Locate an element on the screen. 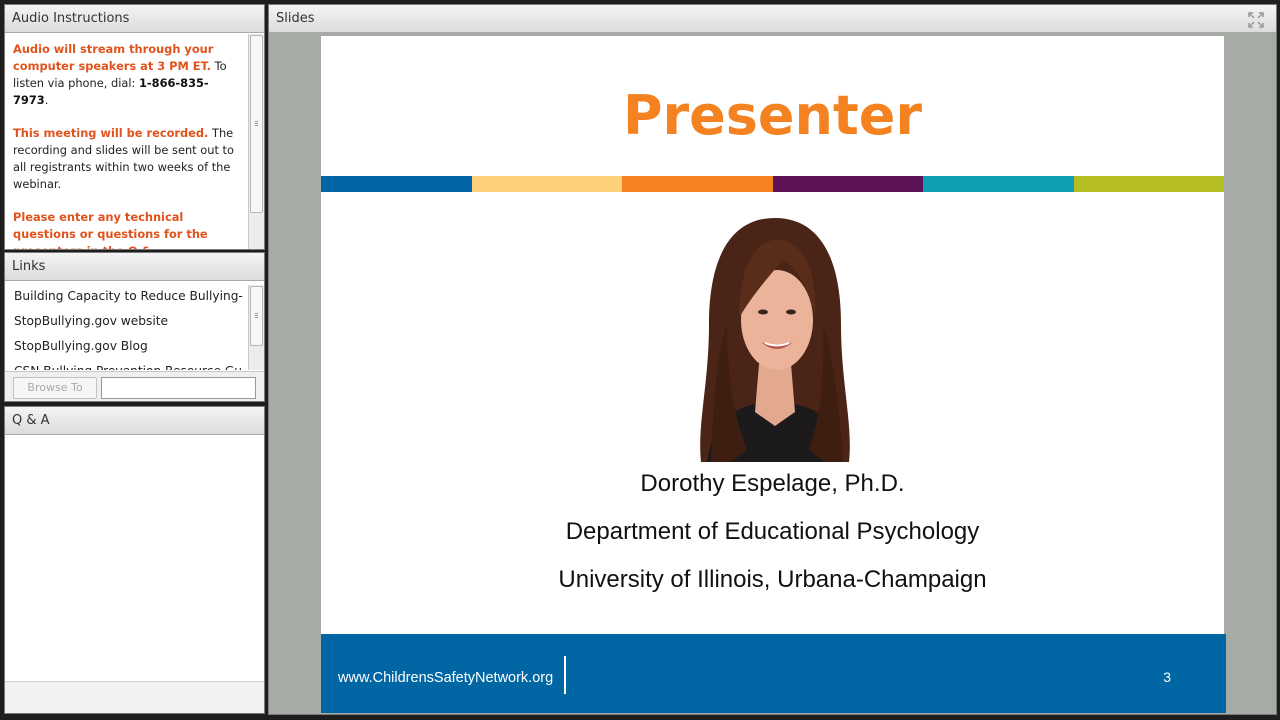  fullscreen-icon is located at coordinates (1256, 20).